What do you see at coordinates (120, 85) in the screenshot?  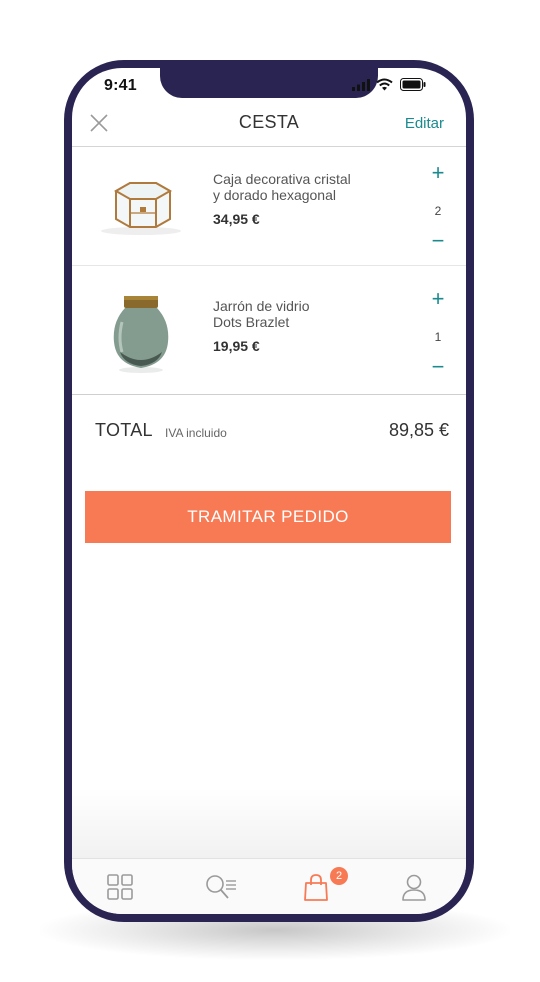 I see `status-time: 9:41` at bounding box center [120, 85].